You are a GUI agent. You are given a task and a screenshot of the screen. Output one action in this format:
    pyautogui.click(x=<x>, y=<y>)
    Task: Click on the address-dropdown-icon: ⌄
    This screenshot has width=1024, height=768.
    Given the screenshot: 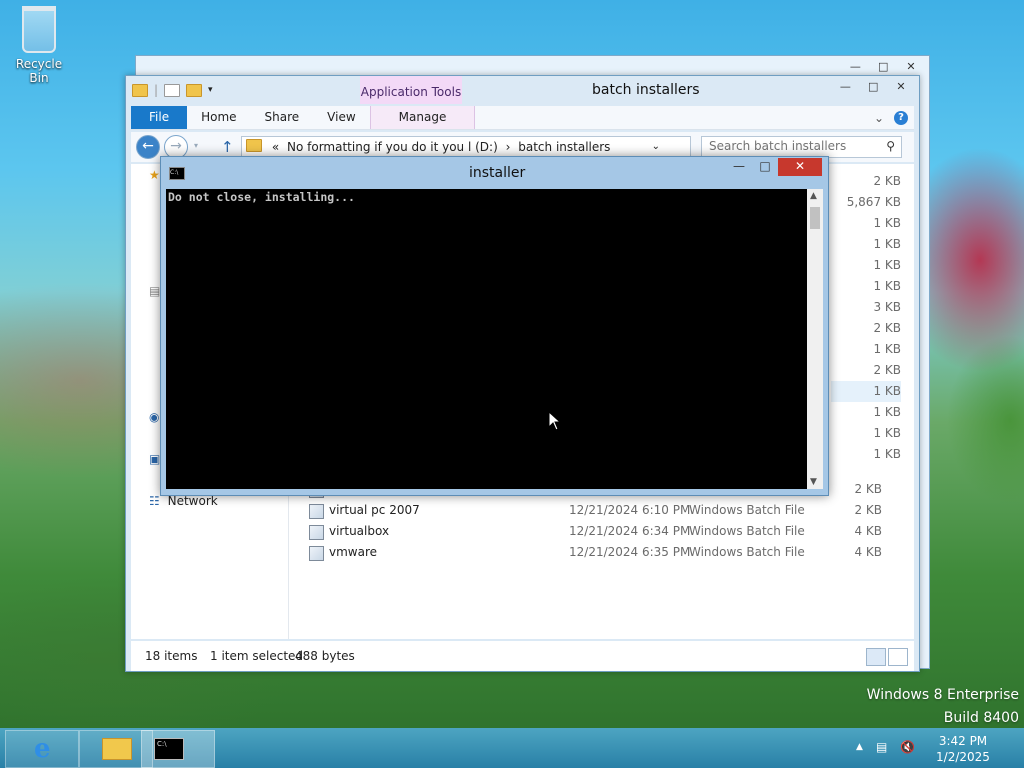 What is the action you would take?
    pyautogui.click(x=656, y=147)
    